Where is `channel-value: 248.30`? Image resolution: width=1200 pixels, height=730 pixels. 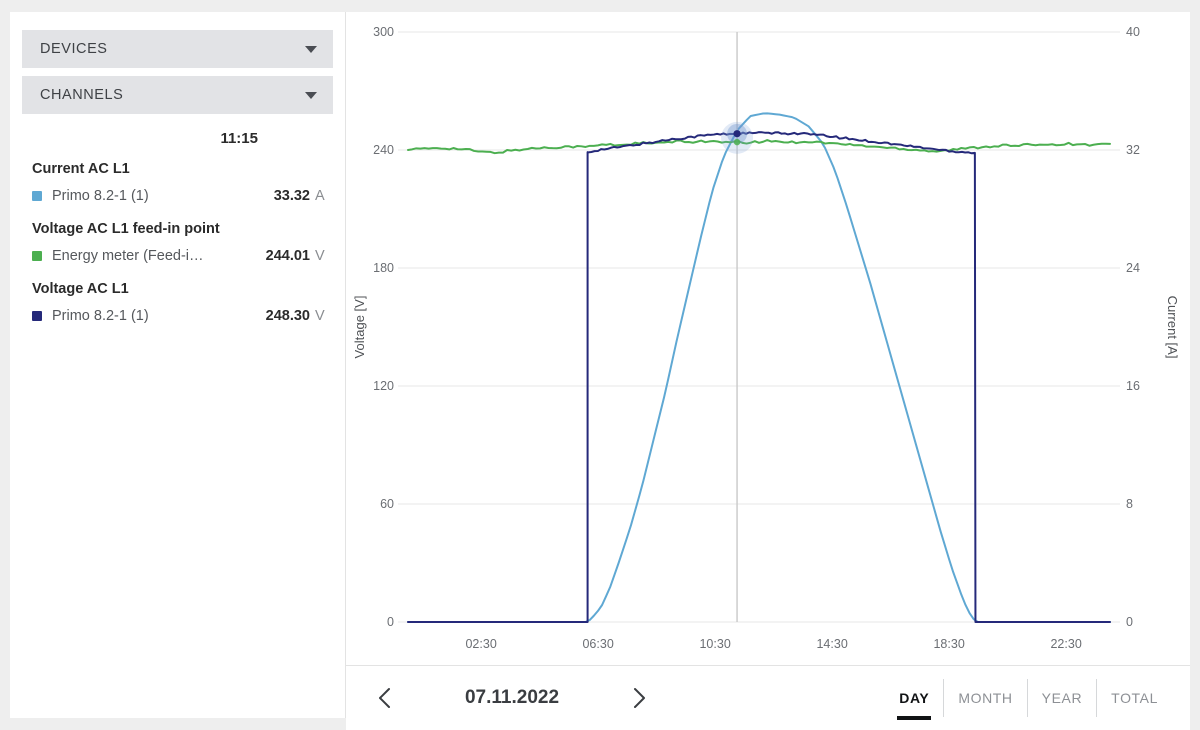 channel-value: 248.30 is located at coordinates (287, 316).